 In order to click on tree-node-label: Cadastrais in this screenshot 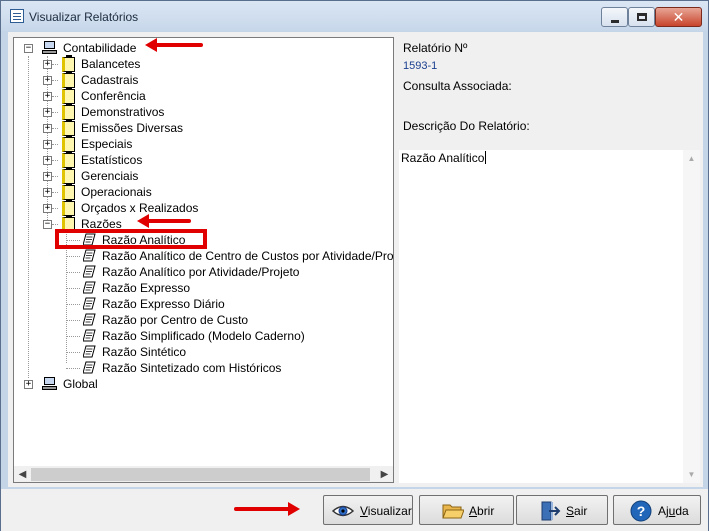, I will do `click(110, 80)`.